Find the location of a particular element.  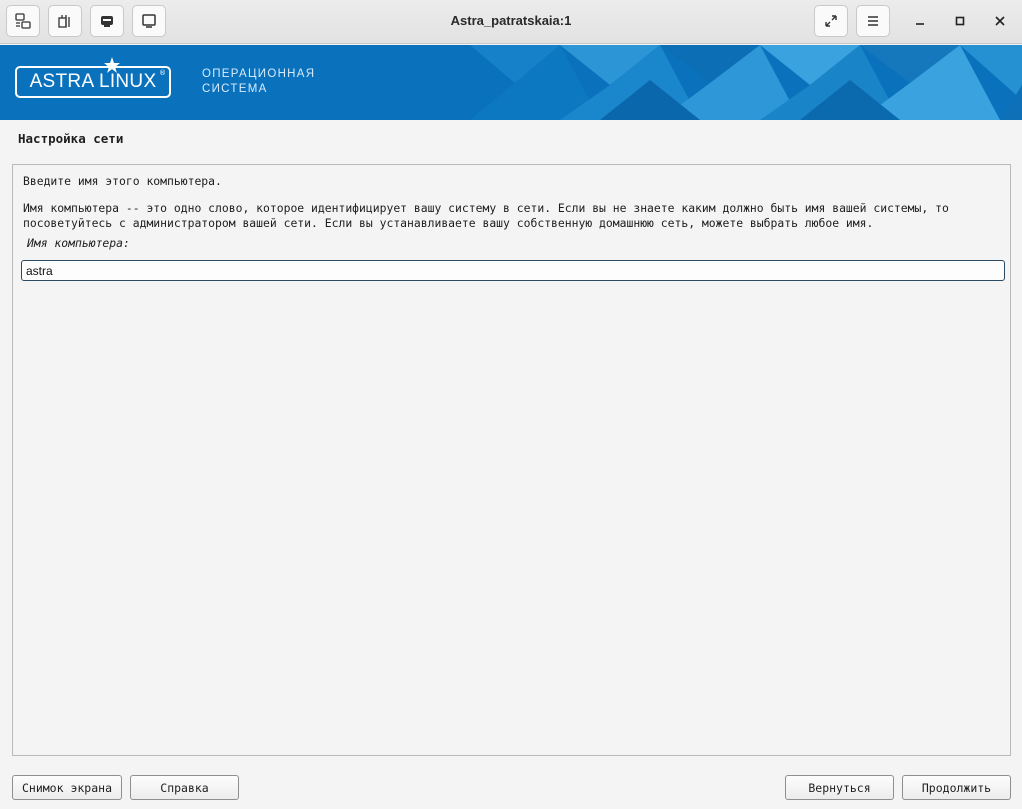

page-title: Настройка сети is located at coordinates (71, 138).